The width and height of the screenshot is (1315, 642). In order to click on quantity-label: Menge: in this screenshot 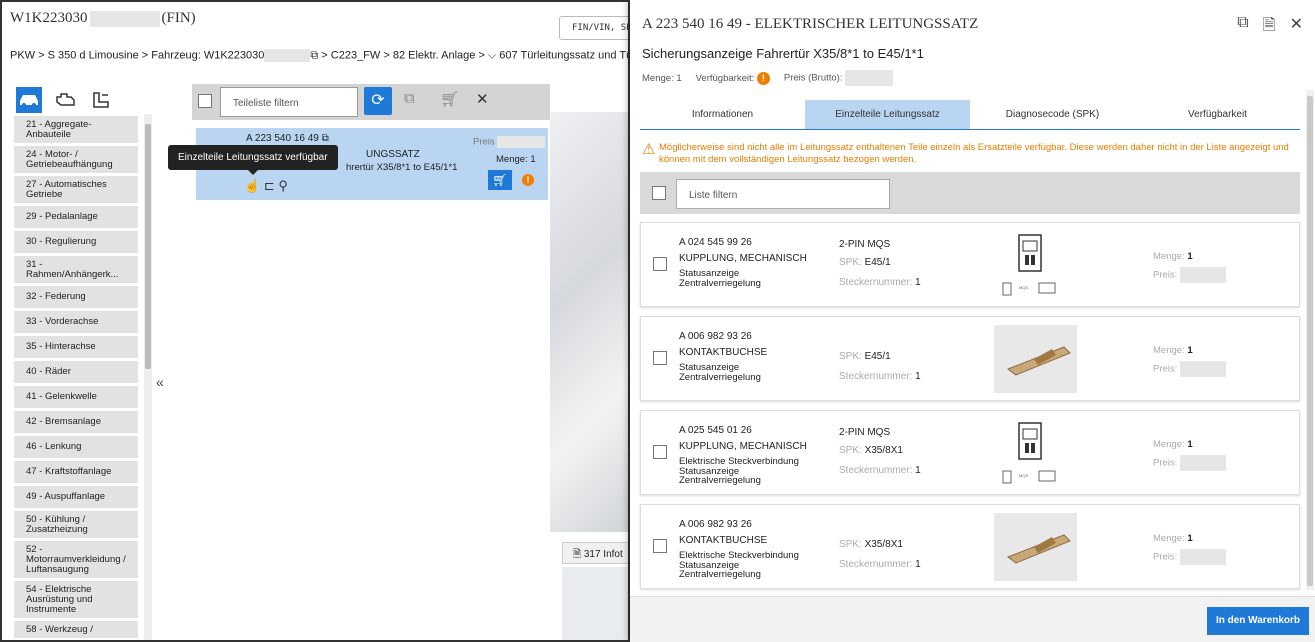, I will do `click(1169, 538)`.